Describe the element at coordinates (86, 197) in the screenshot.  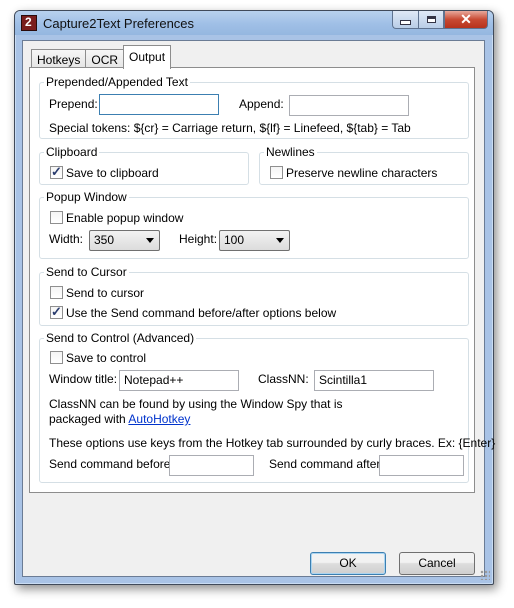
I see `popup-window-title: Popup Window` at that location.